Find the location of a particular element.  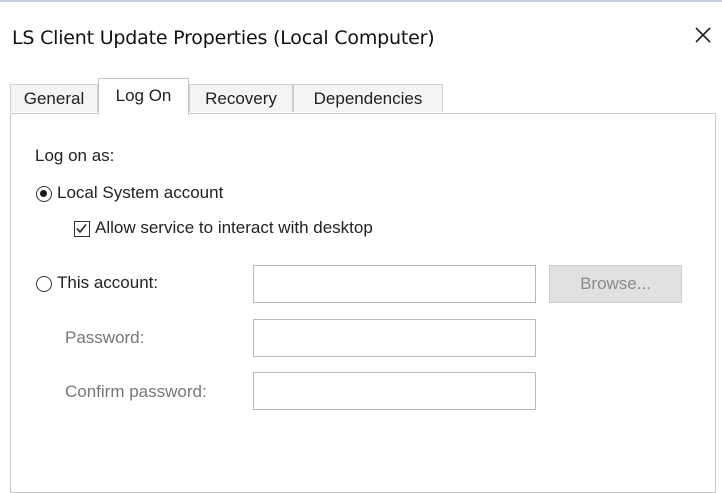

close-icon is located at coordinates (703, 35).